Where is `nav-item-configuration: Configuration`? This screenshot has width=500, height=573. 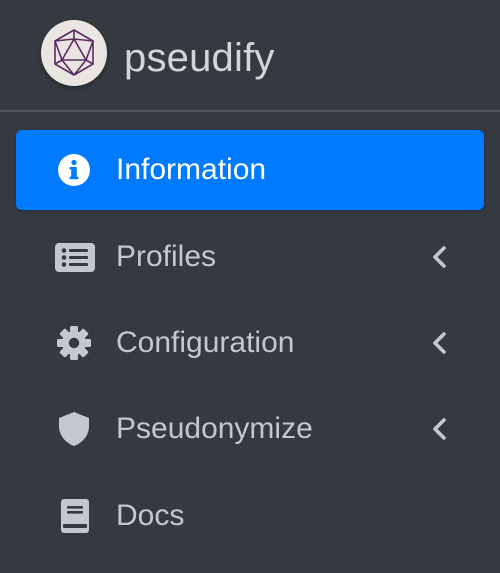
nav-item-configuration: Configuration is located at coordinates (250, 343).